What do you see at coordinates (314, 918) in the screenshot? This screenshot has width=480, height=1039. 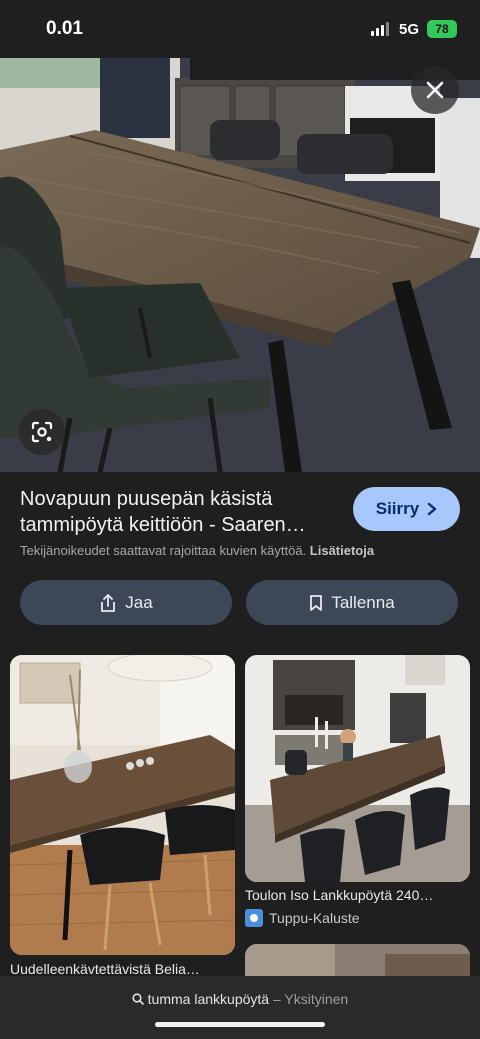 I see `source-name: Tuppu-Kaluste` at bounding box center [314, 918].